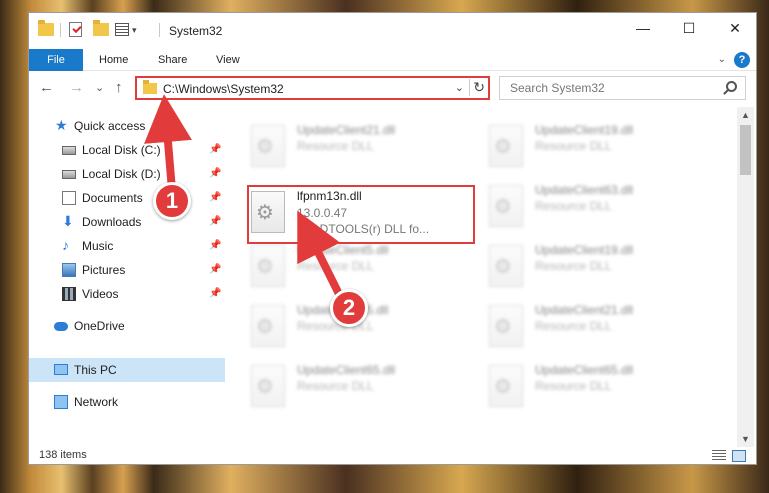 Image resolution: width=769 pixels, height=493 pixels. Describe the element at coordinates (557, 88) in the screenshot. I see `search-placeholder: Search System32` at that location.